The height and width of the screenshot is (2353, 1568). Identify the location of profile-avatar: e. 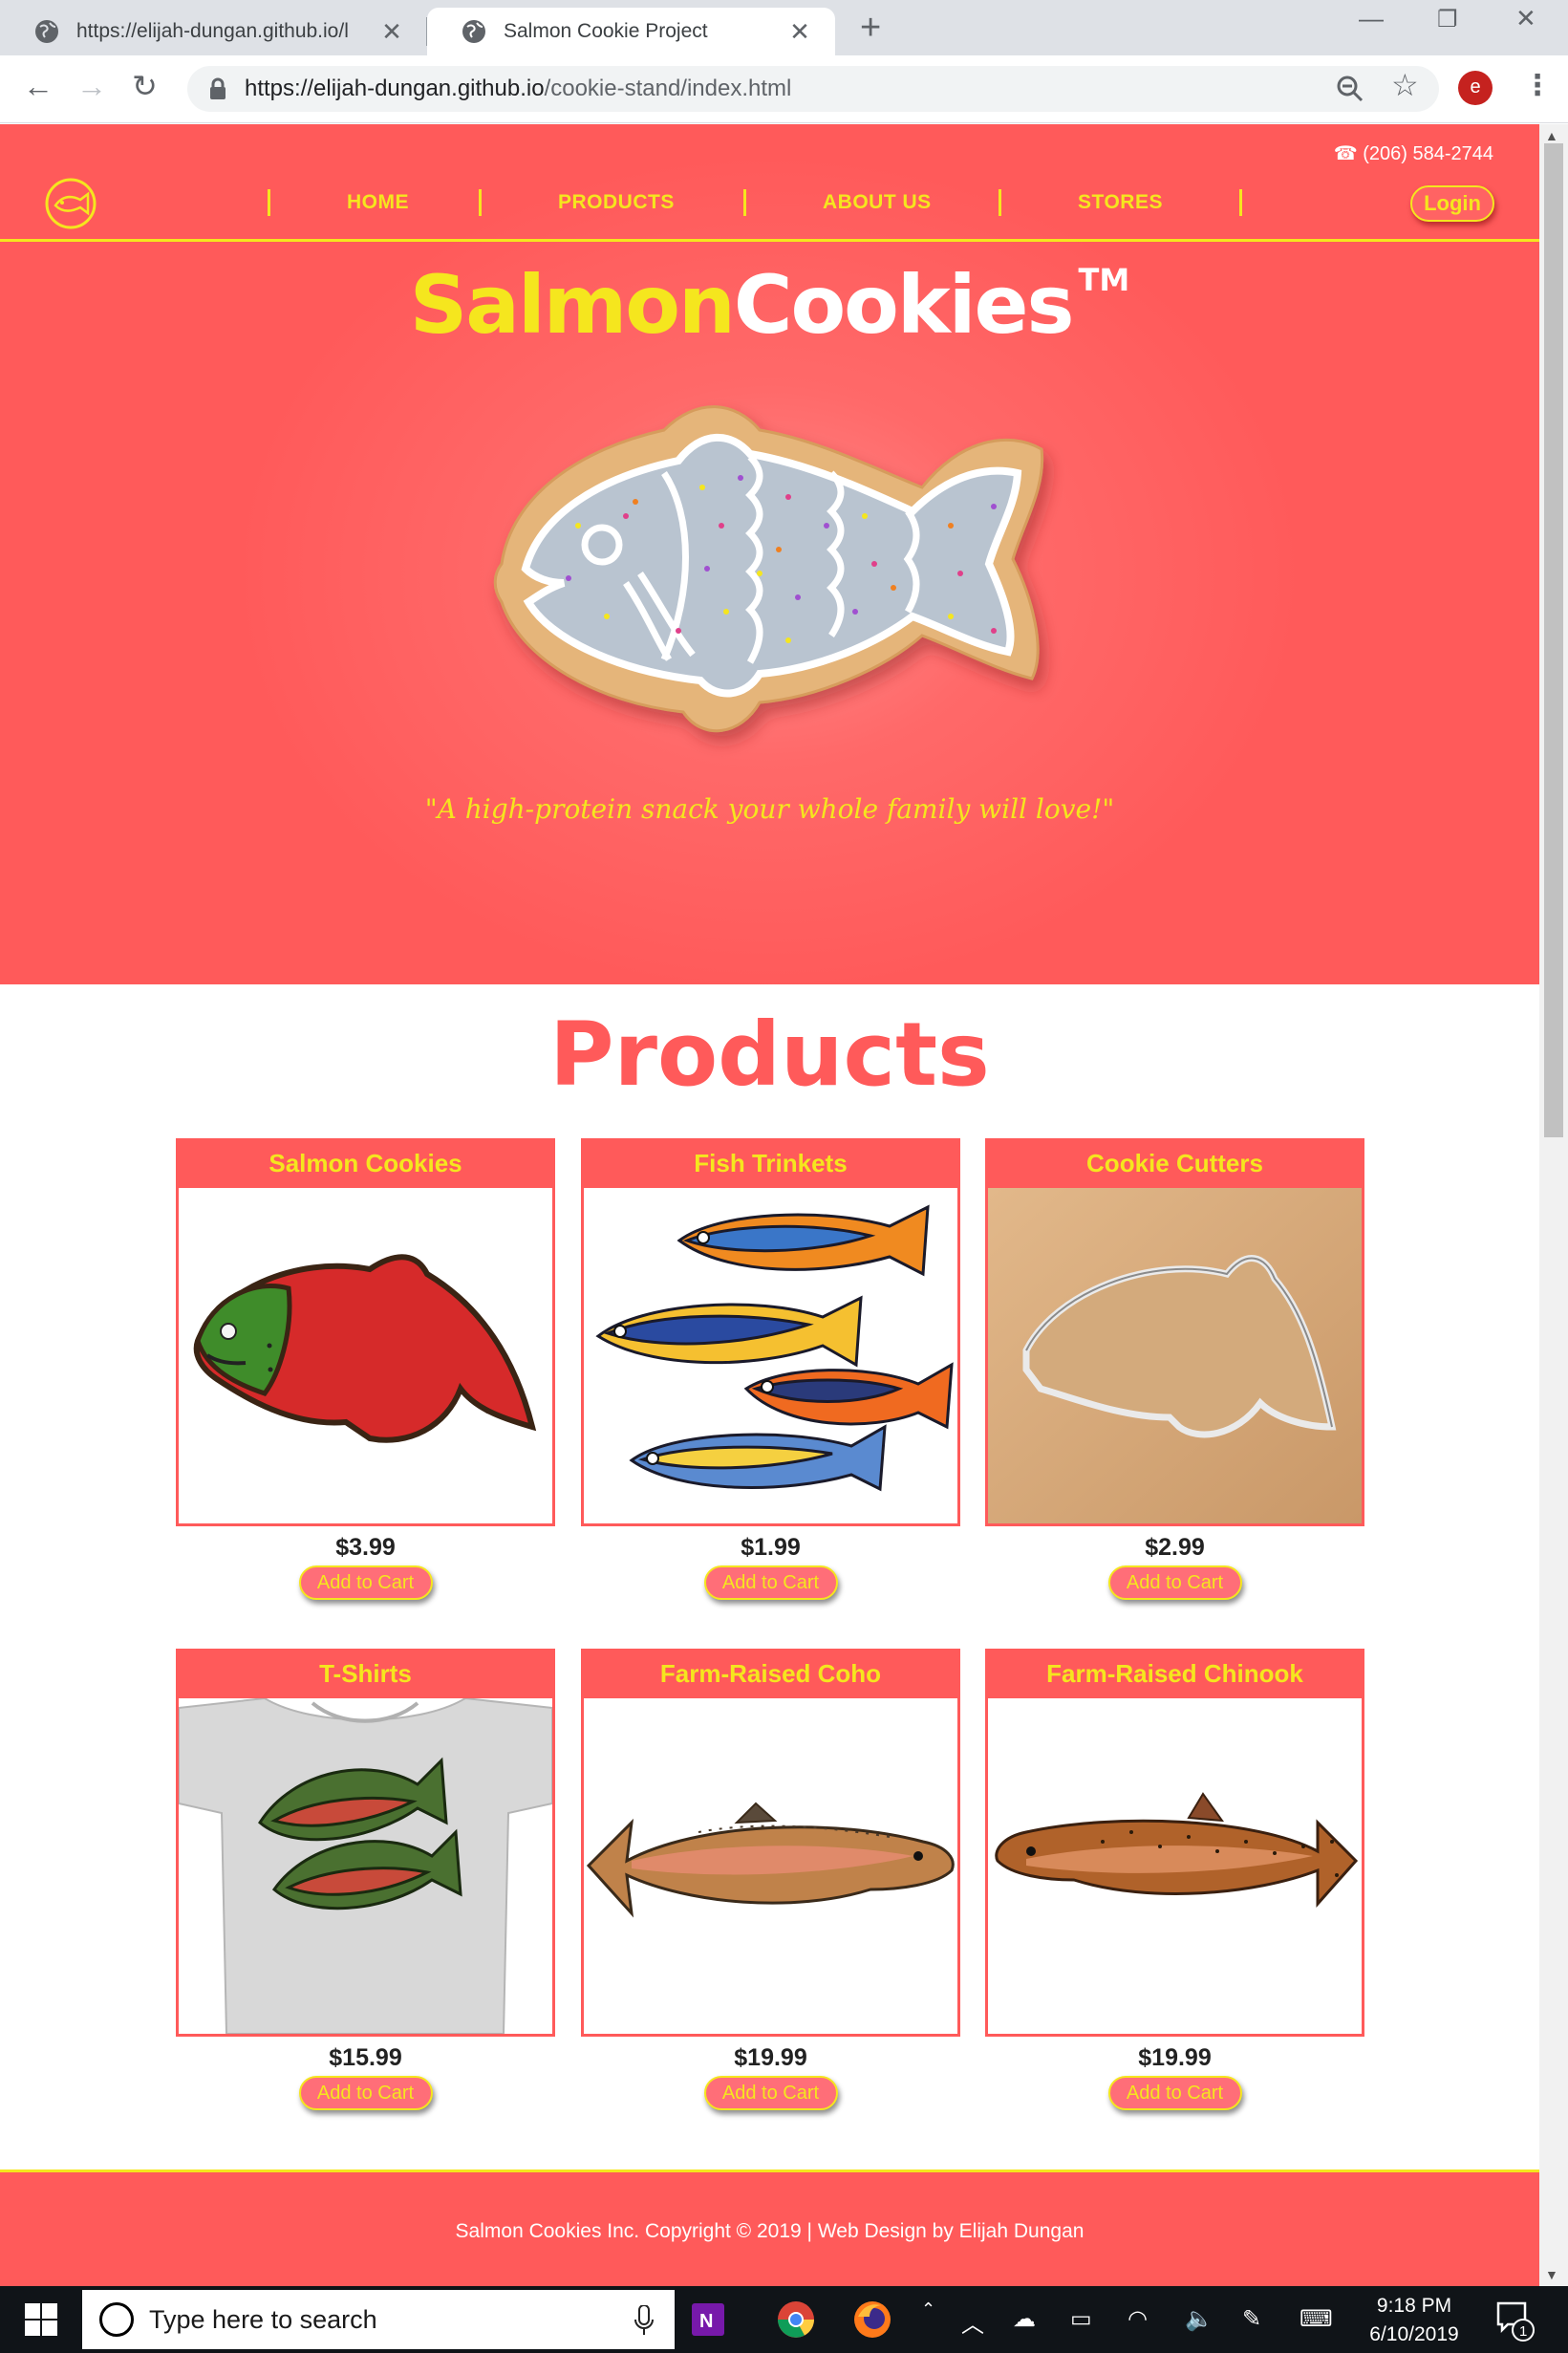
(1475, 88).